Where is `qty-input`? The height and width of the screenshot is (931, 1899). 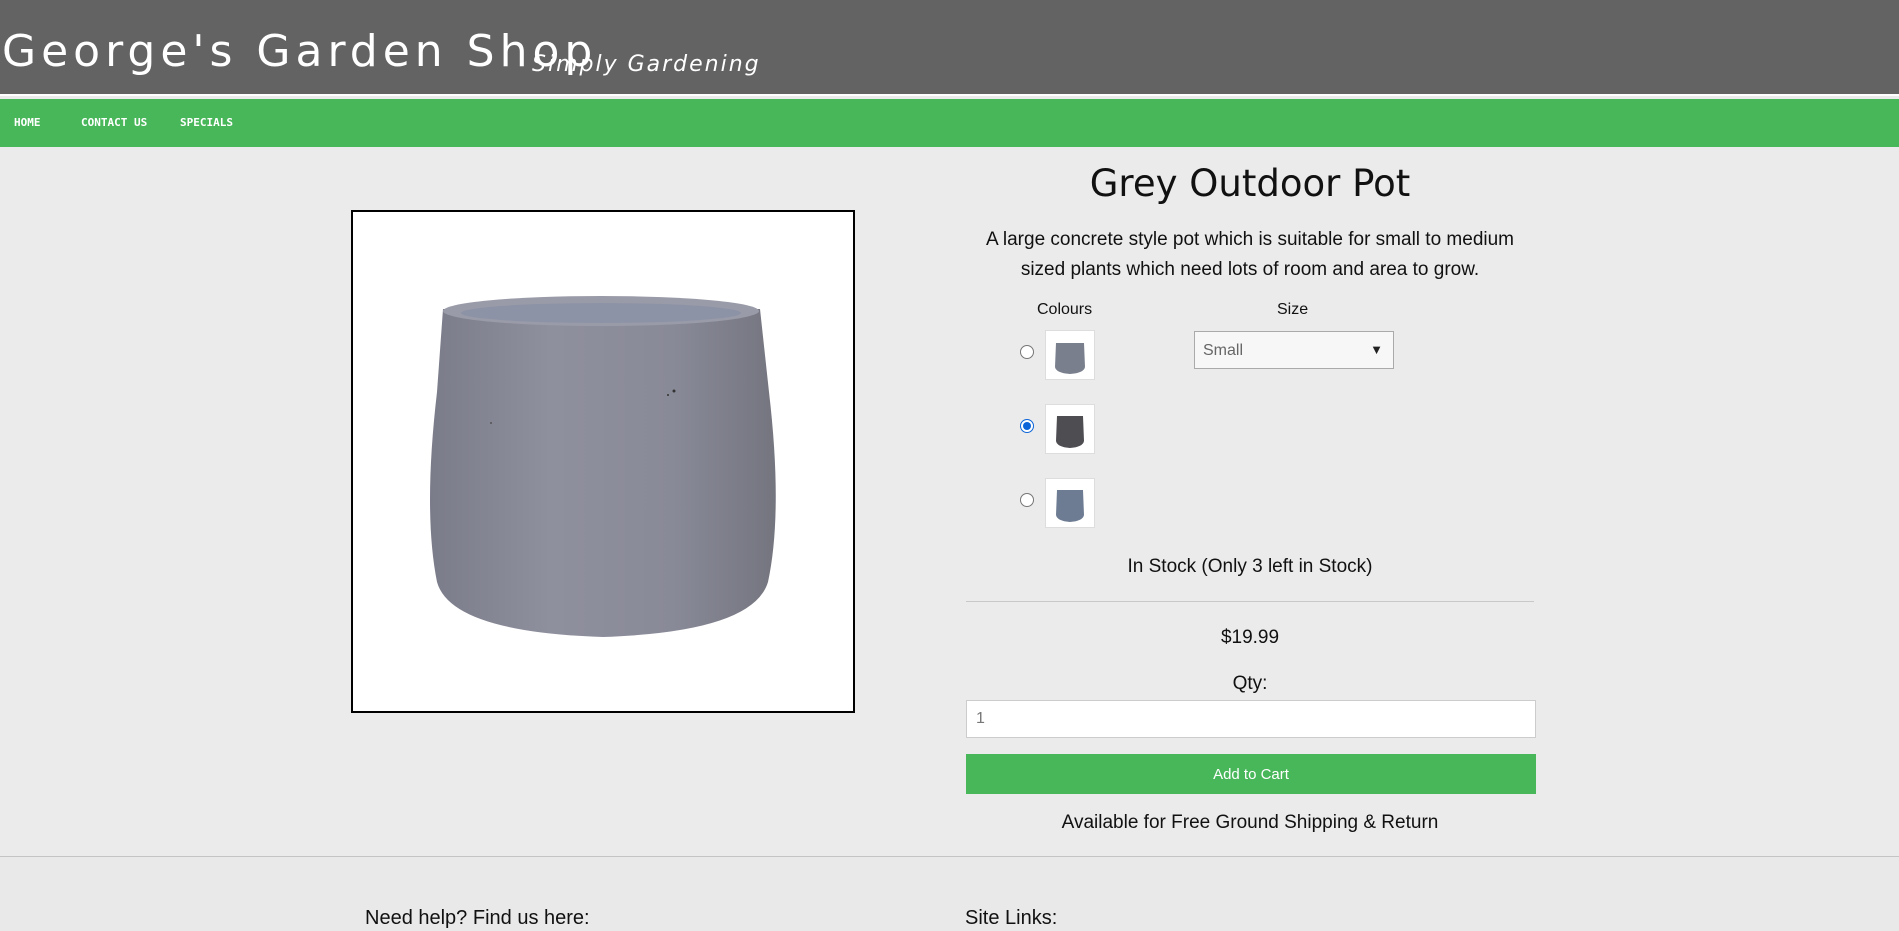
qty-input is located at coordinates (1251, 719).